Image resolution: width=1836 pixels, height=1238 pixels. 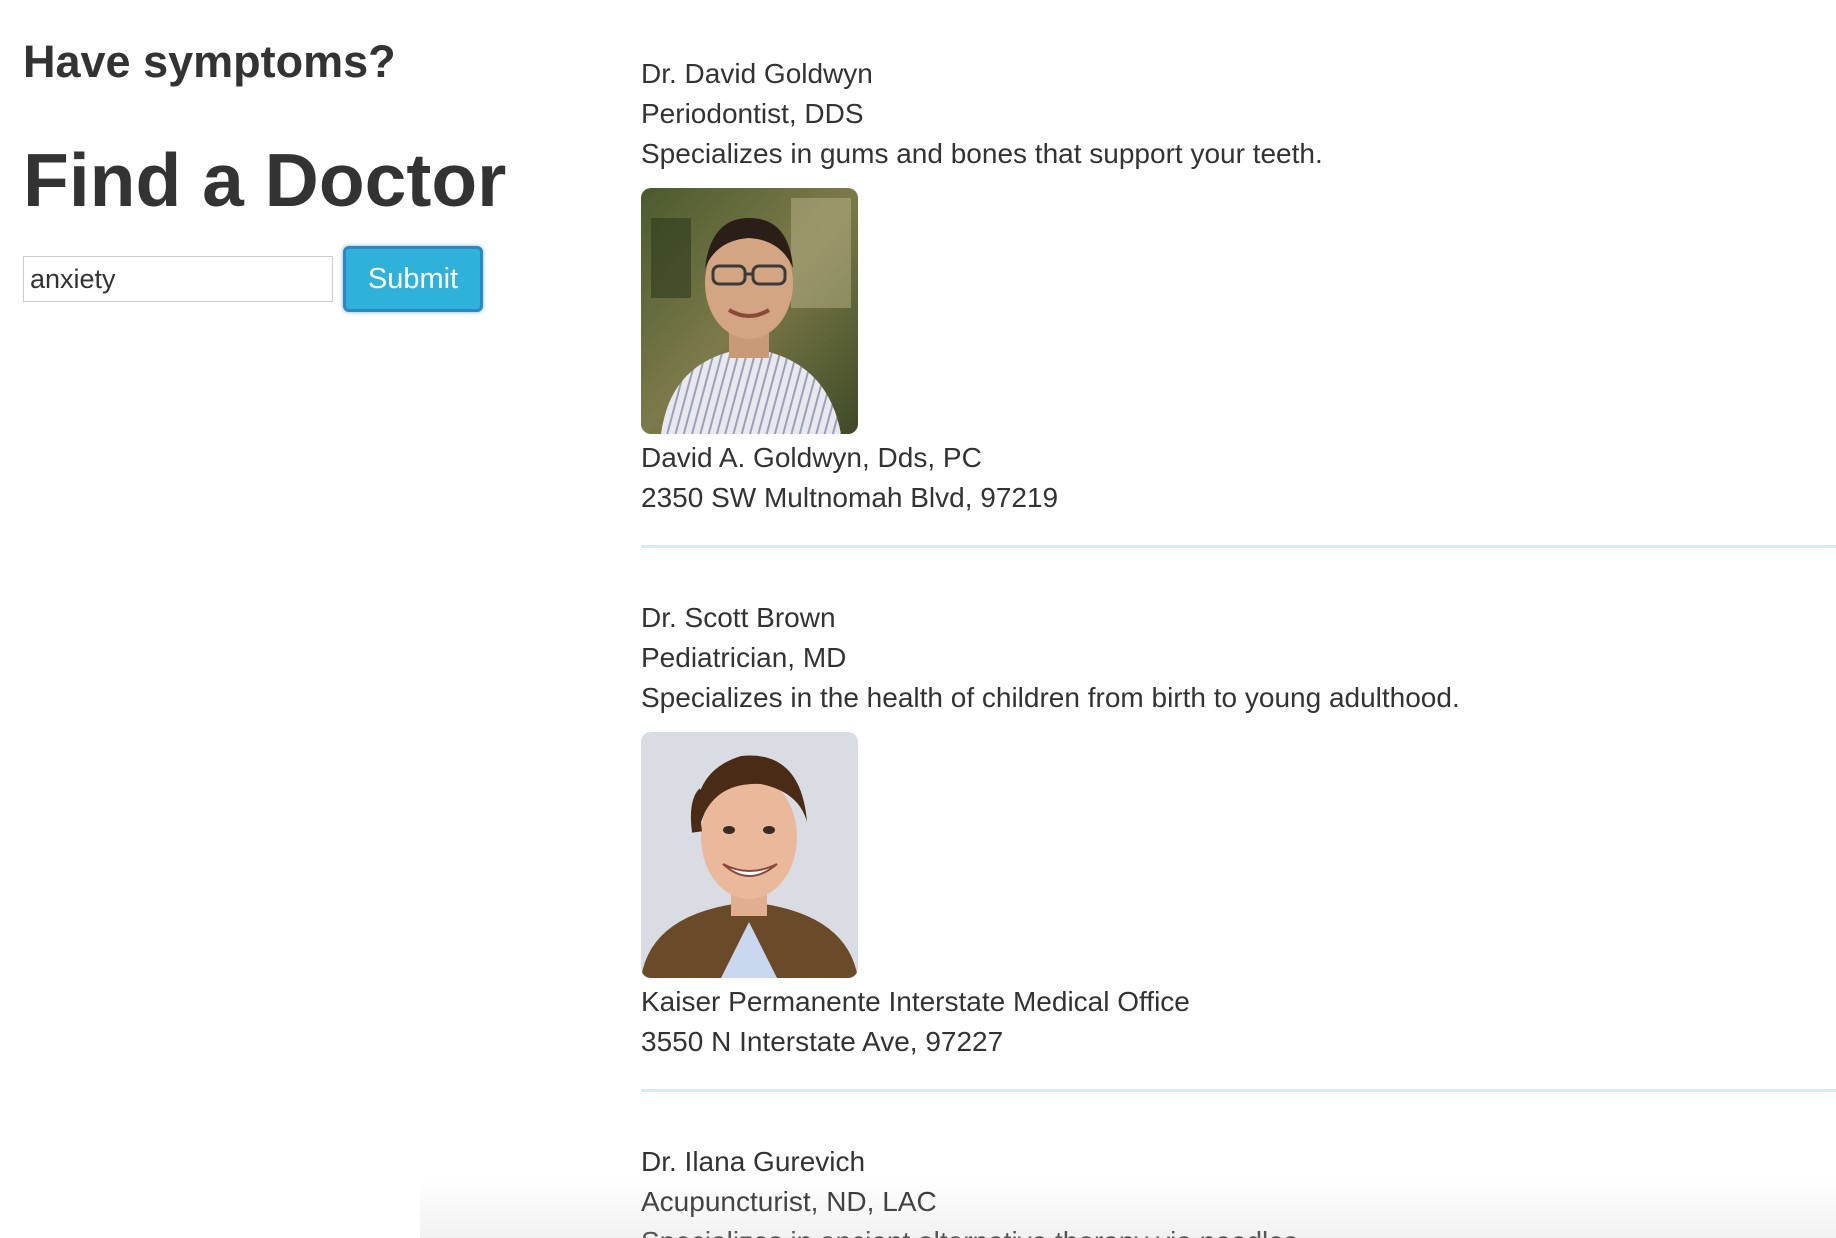 I want to click on doctor-name: Dr. Scott Brown, so click(x=738, y=617).